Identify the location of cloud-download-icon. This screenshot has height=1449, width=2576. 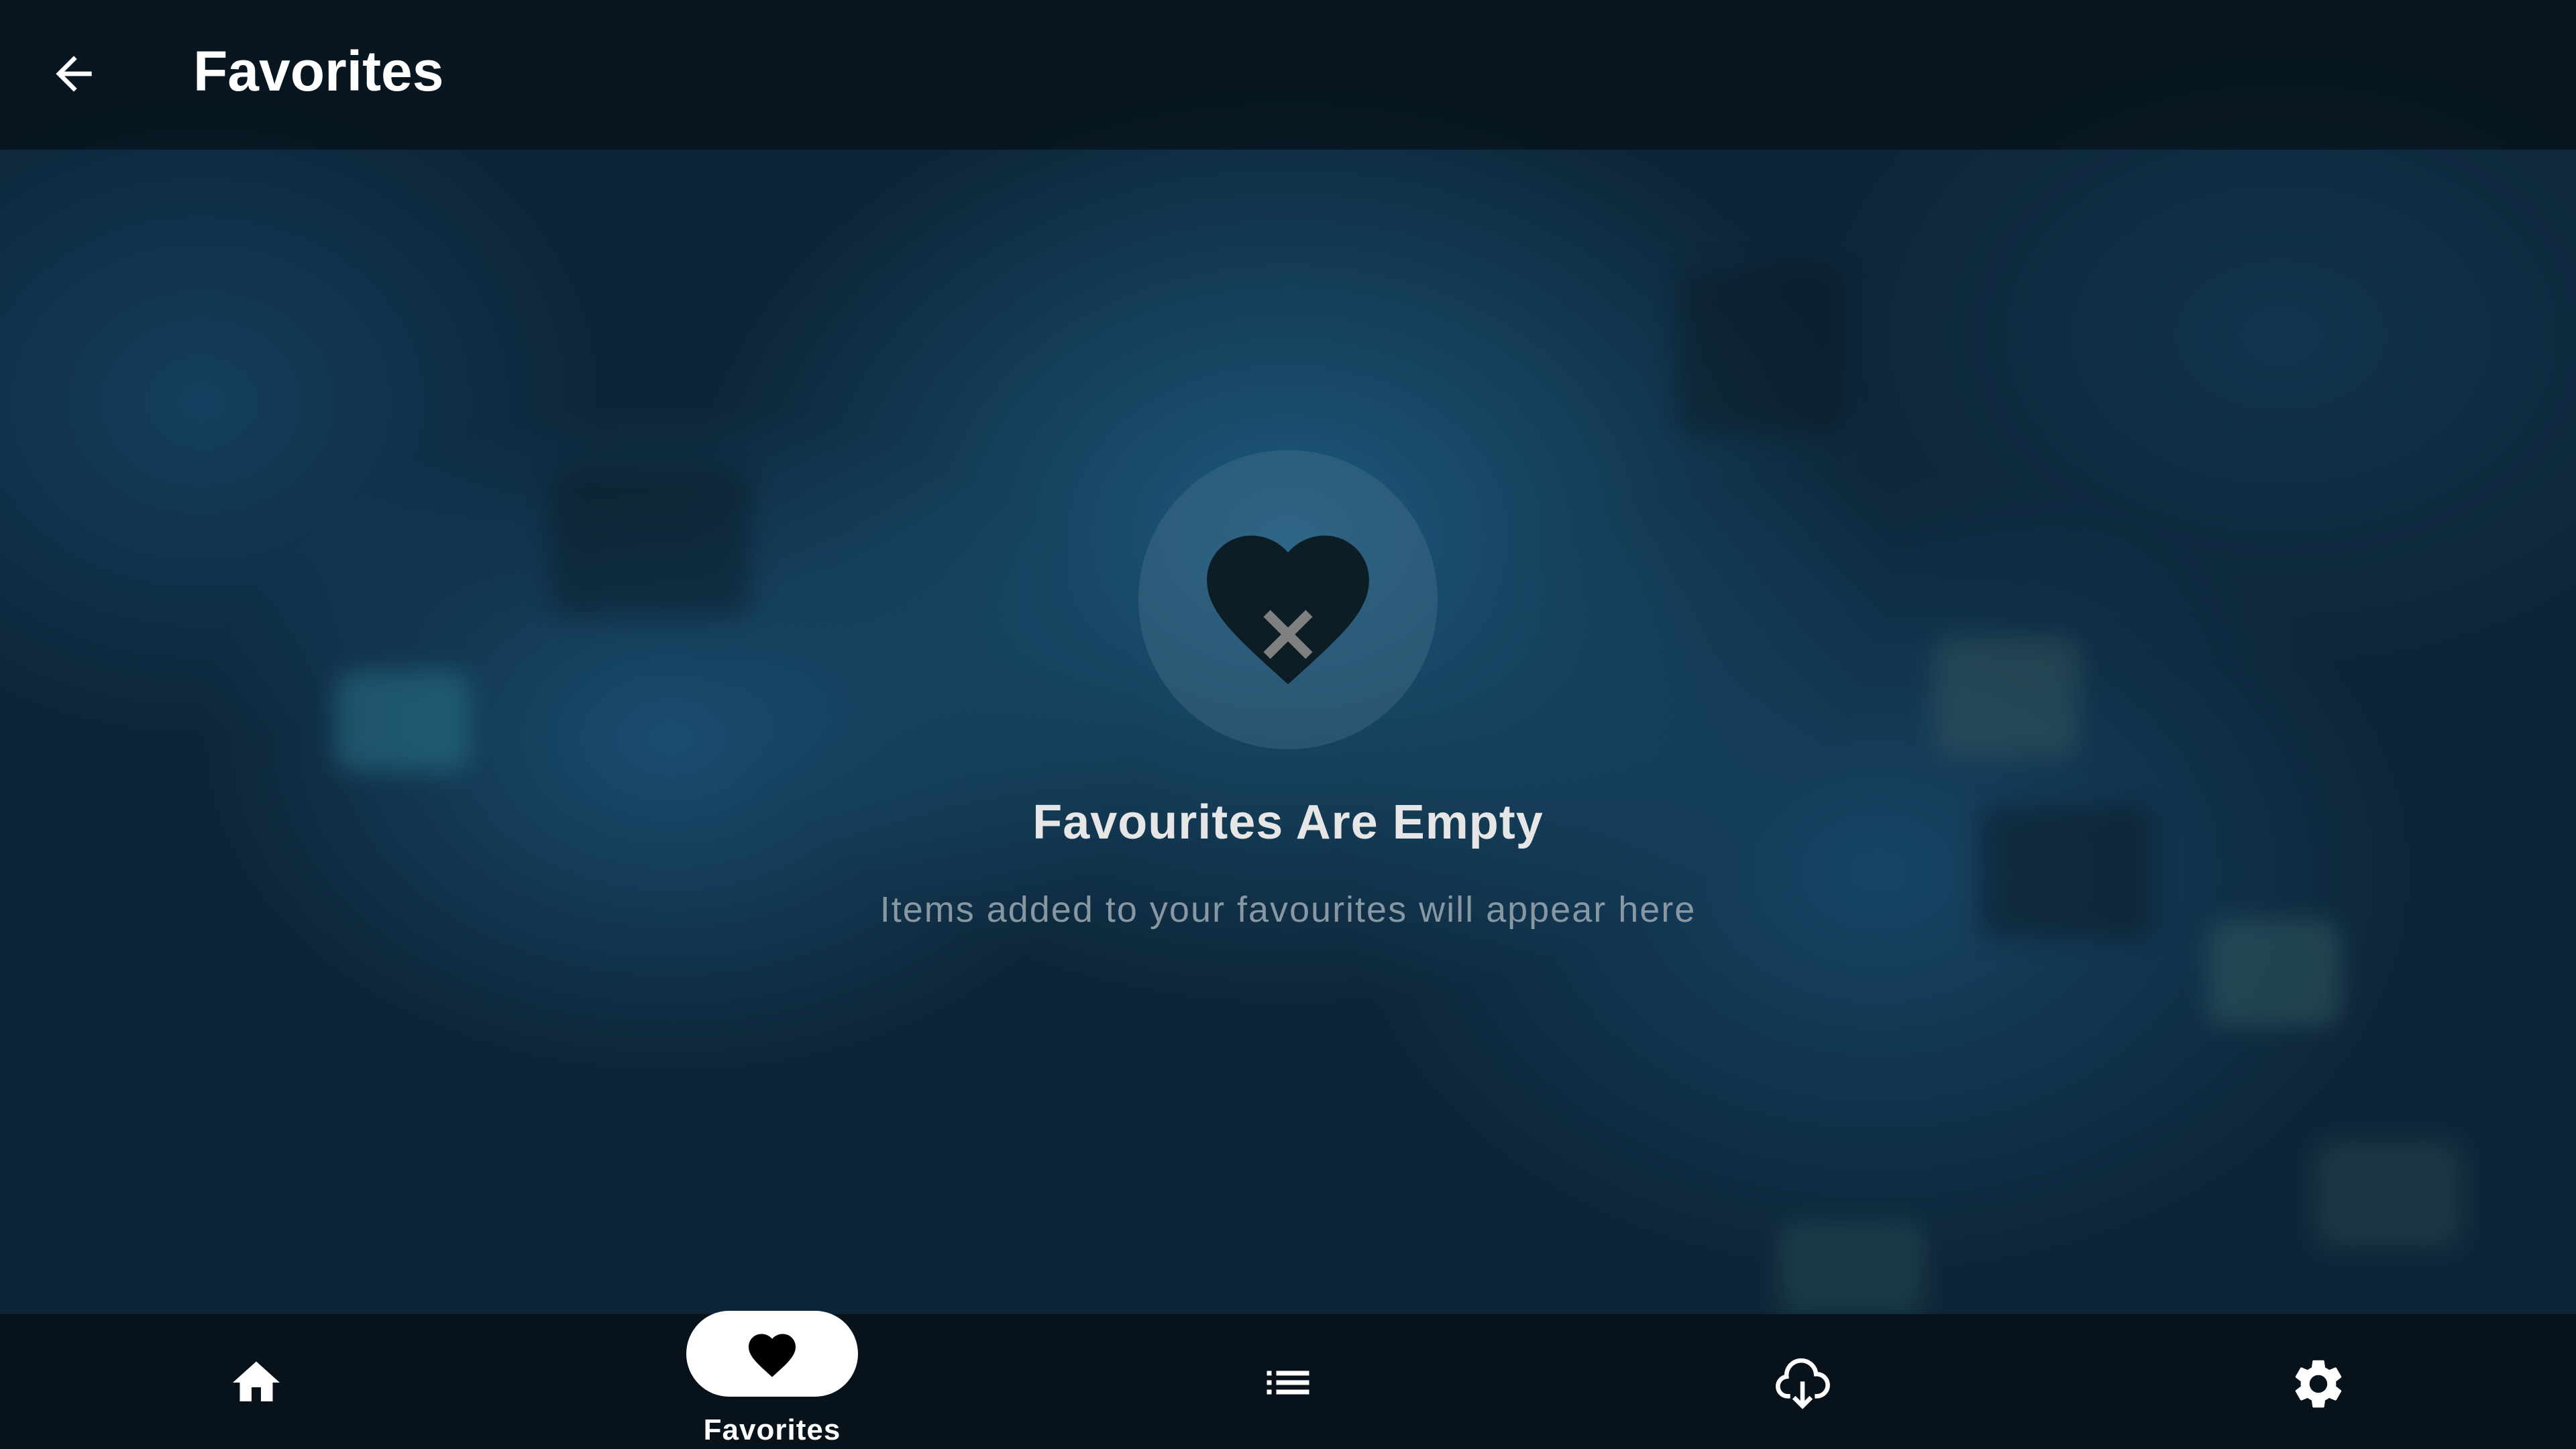
(1803, 1383).